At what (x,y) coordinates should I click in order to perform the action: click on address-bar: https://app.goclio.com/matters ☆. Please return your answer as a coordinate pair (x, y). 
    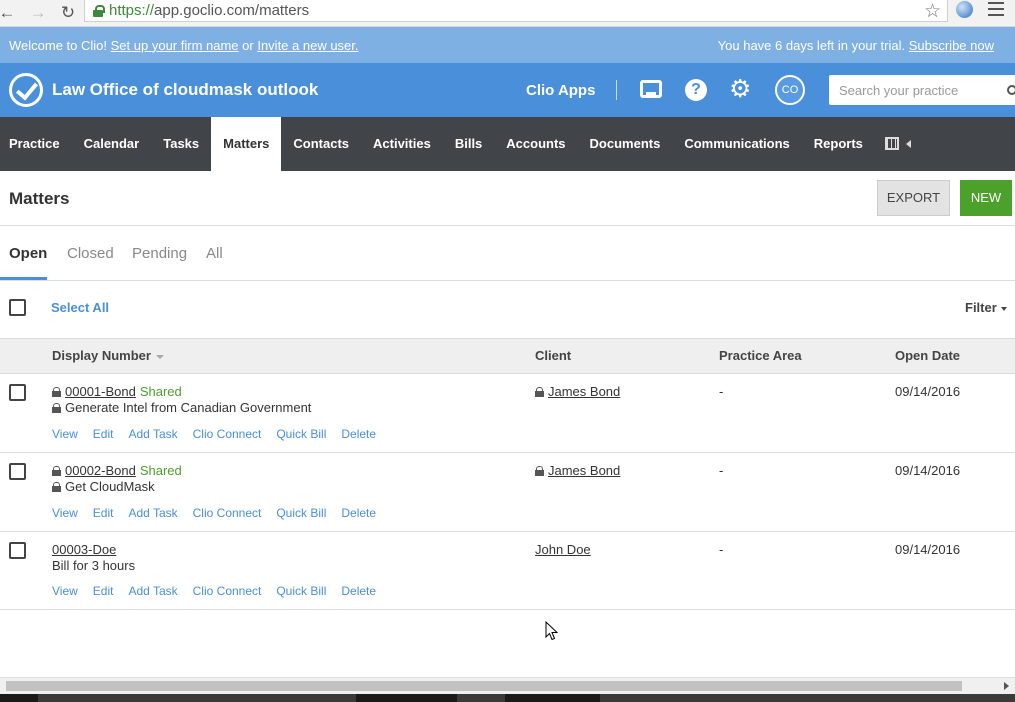
    Looking at the image, I should click on (516, 11).